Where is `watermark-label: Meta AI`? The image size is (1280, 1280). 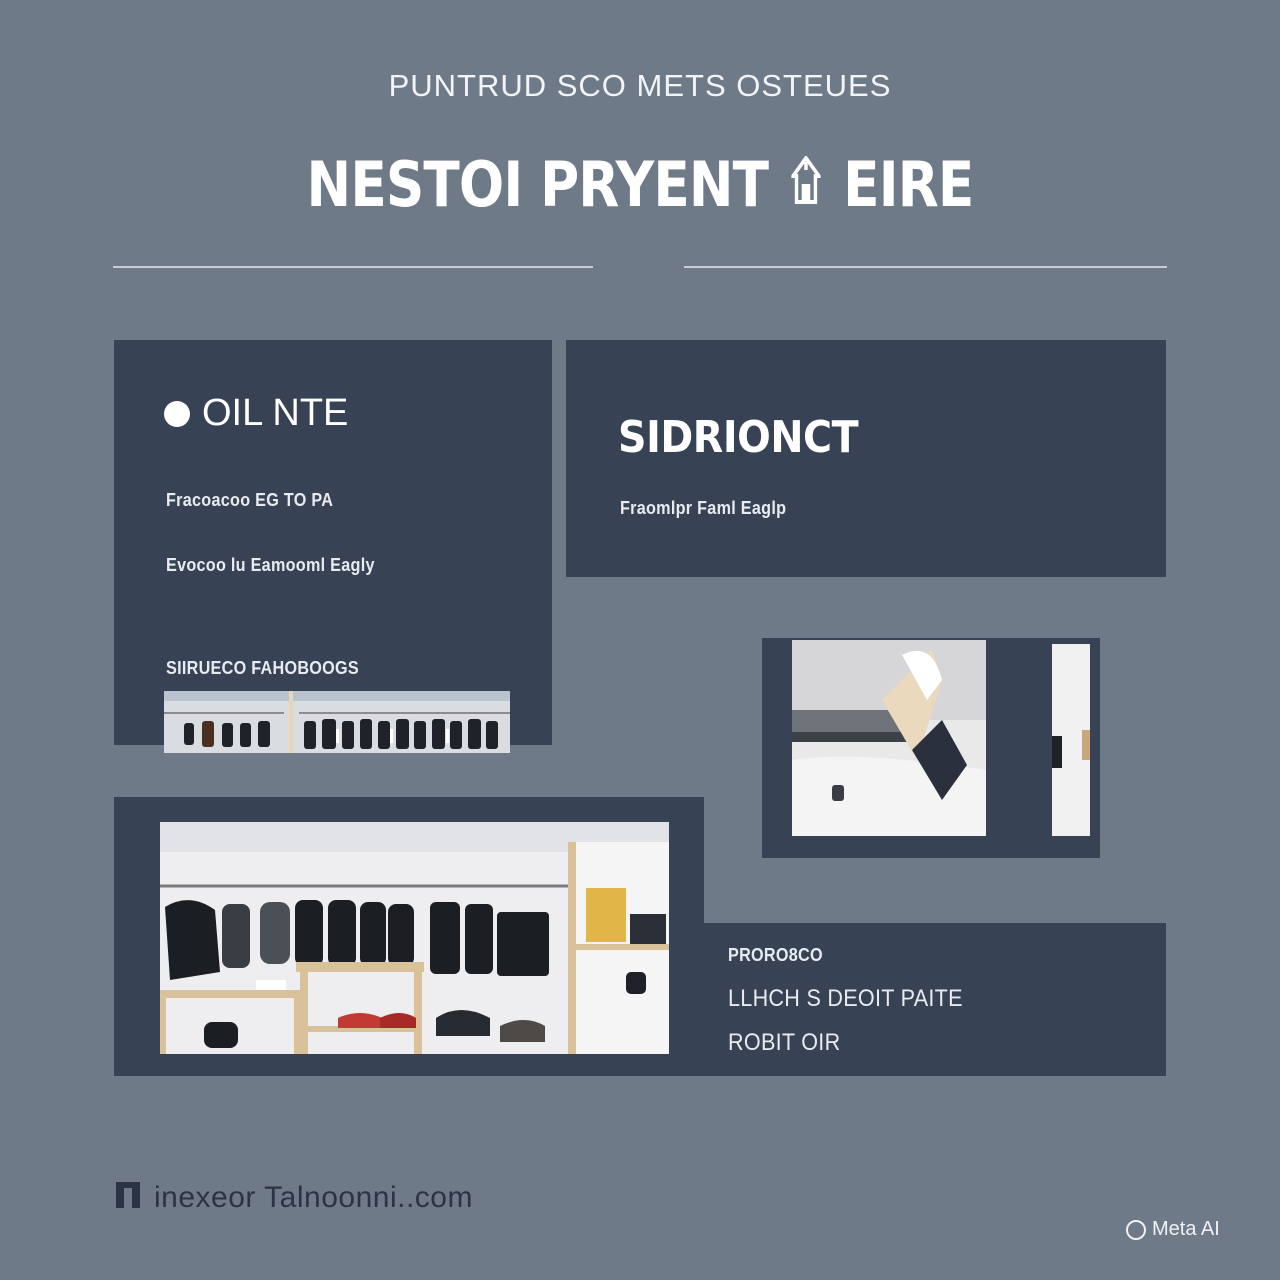
watermark-label: Meta AI is located at coordinates (1186, 1229).